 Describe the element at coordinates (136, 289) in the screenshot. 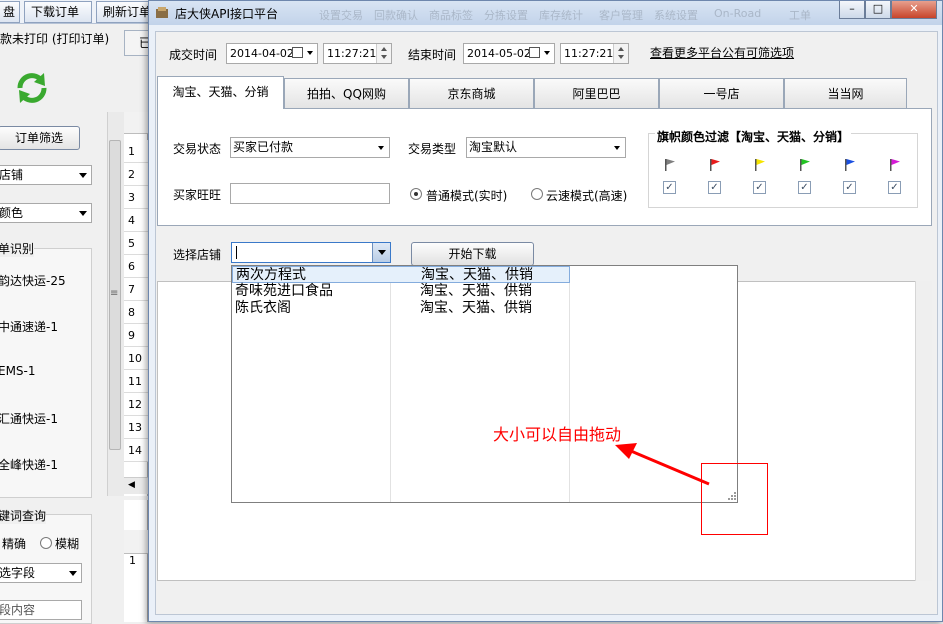

I see `row-number: 7` at that location.